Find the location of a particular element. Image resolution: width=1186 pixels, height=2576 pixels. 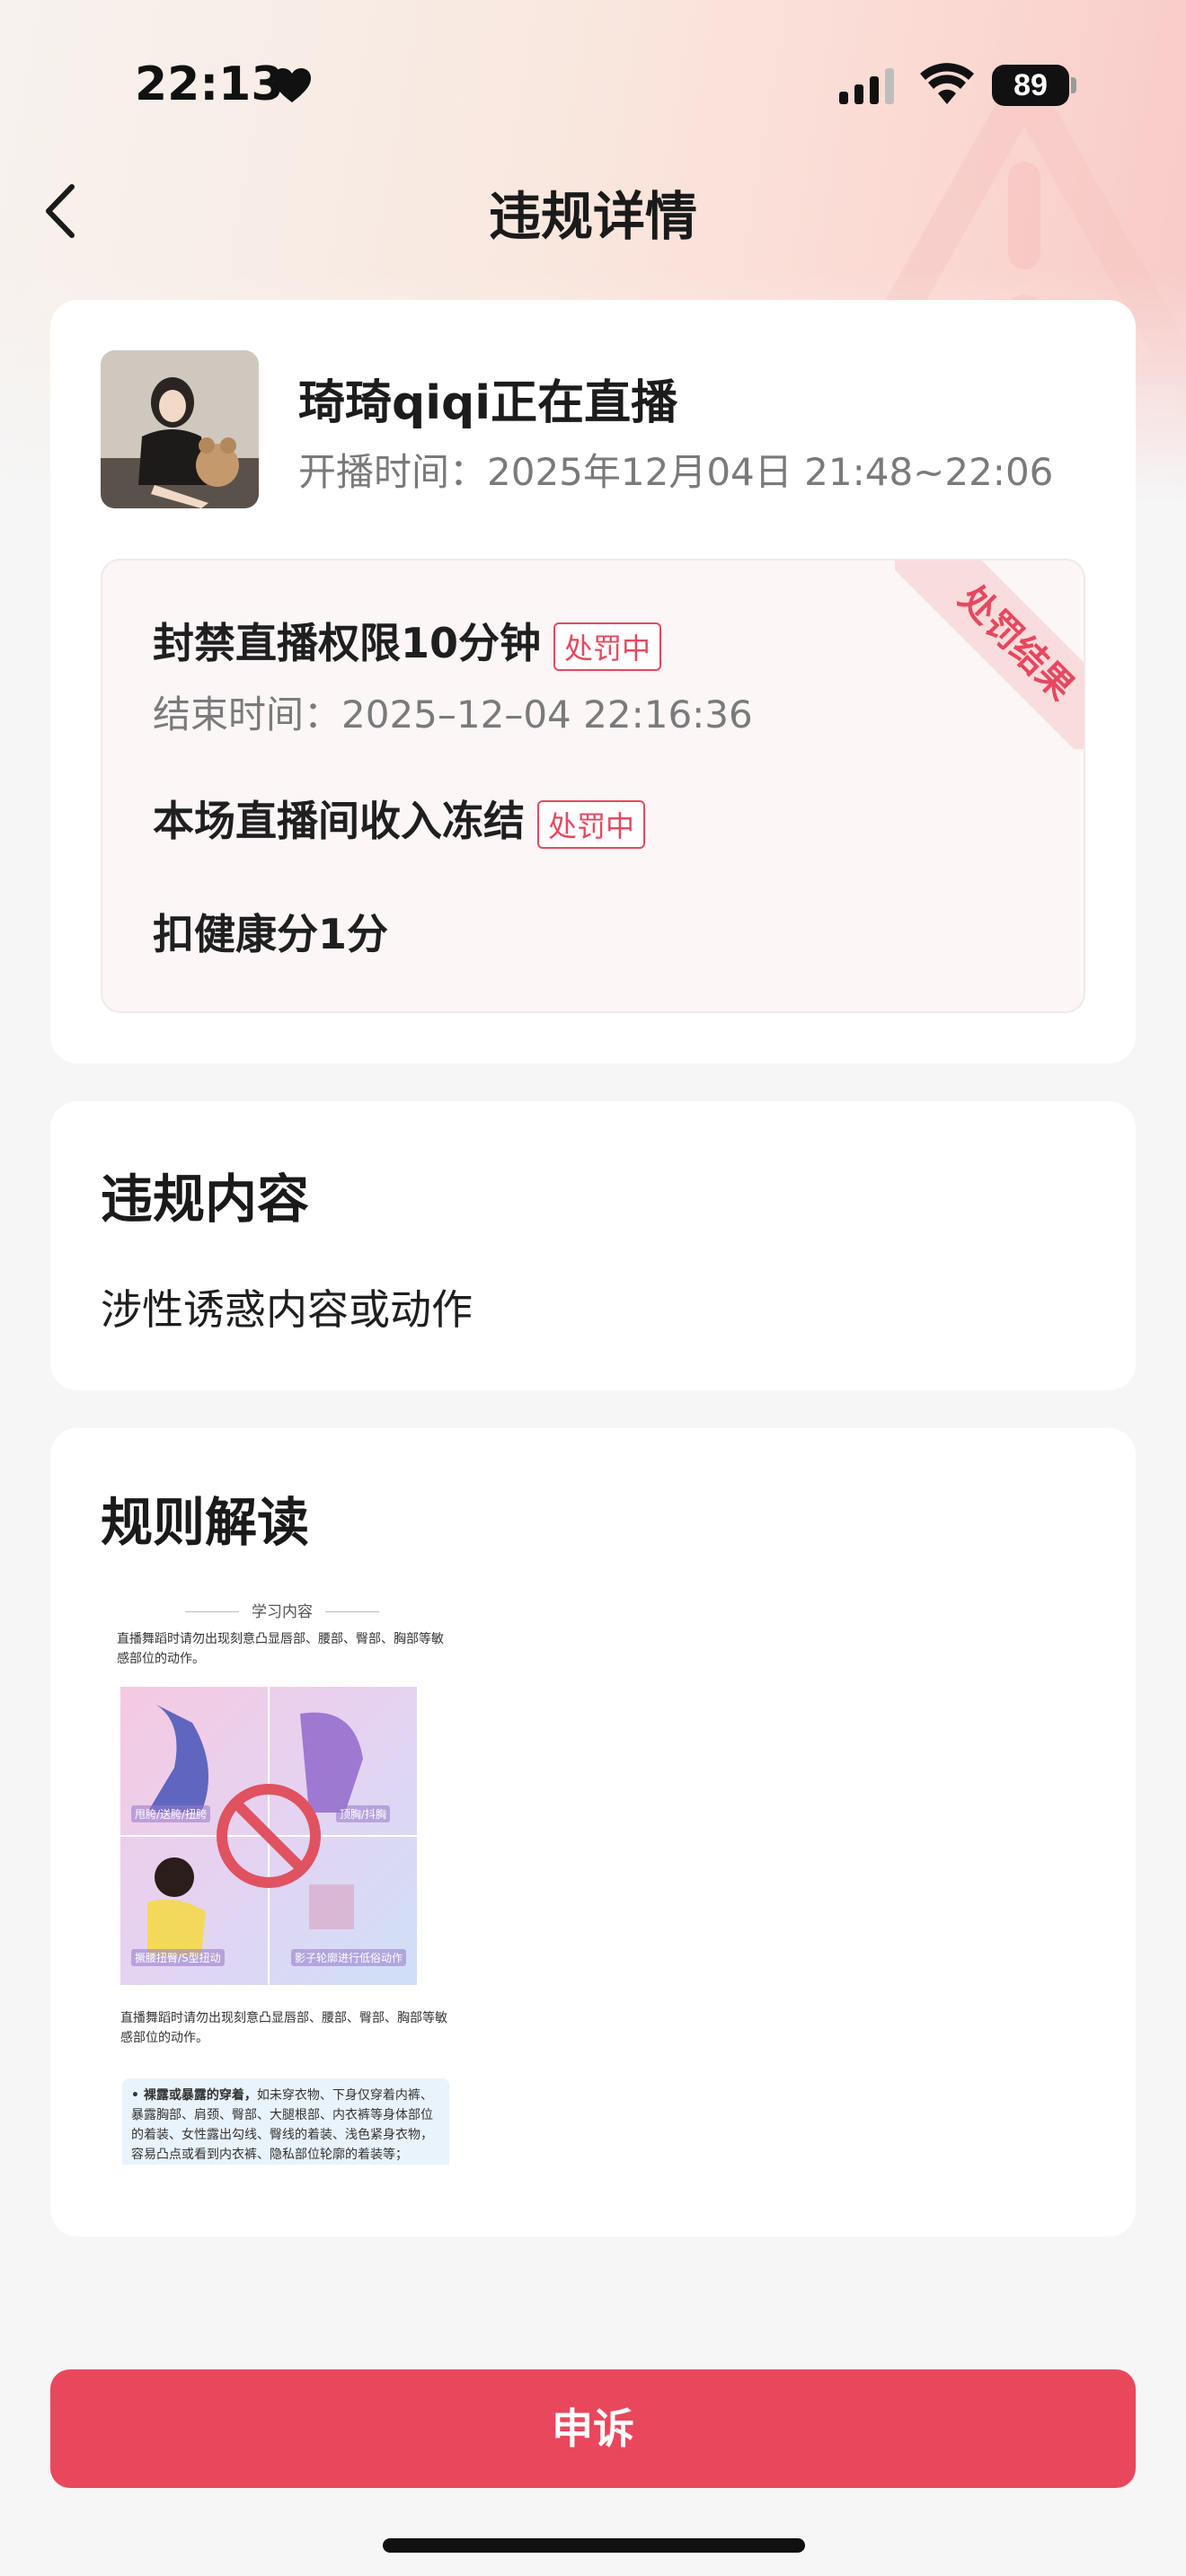

status-time: 22:13 is located at coordinates (209, 84).